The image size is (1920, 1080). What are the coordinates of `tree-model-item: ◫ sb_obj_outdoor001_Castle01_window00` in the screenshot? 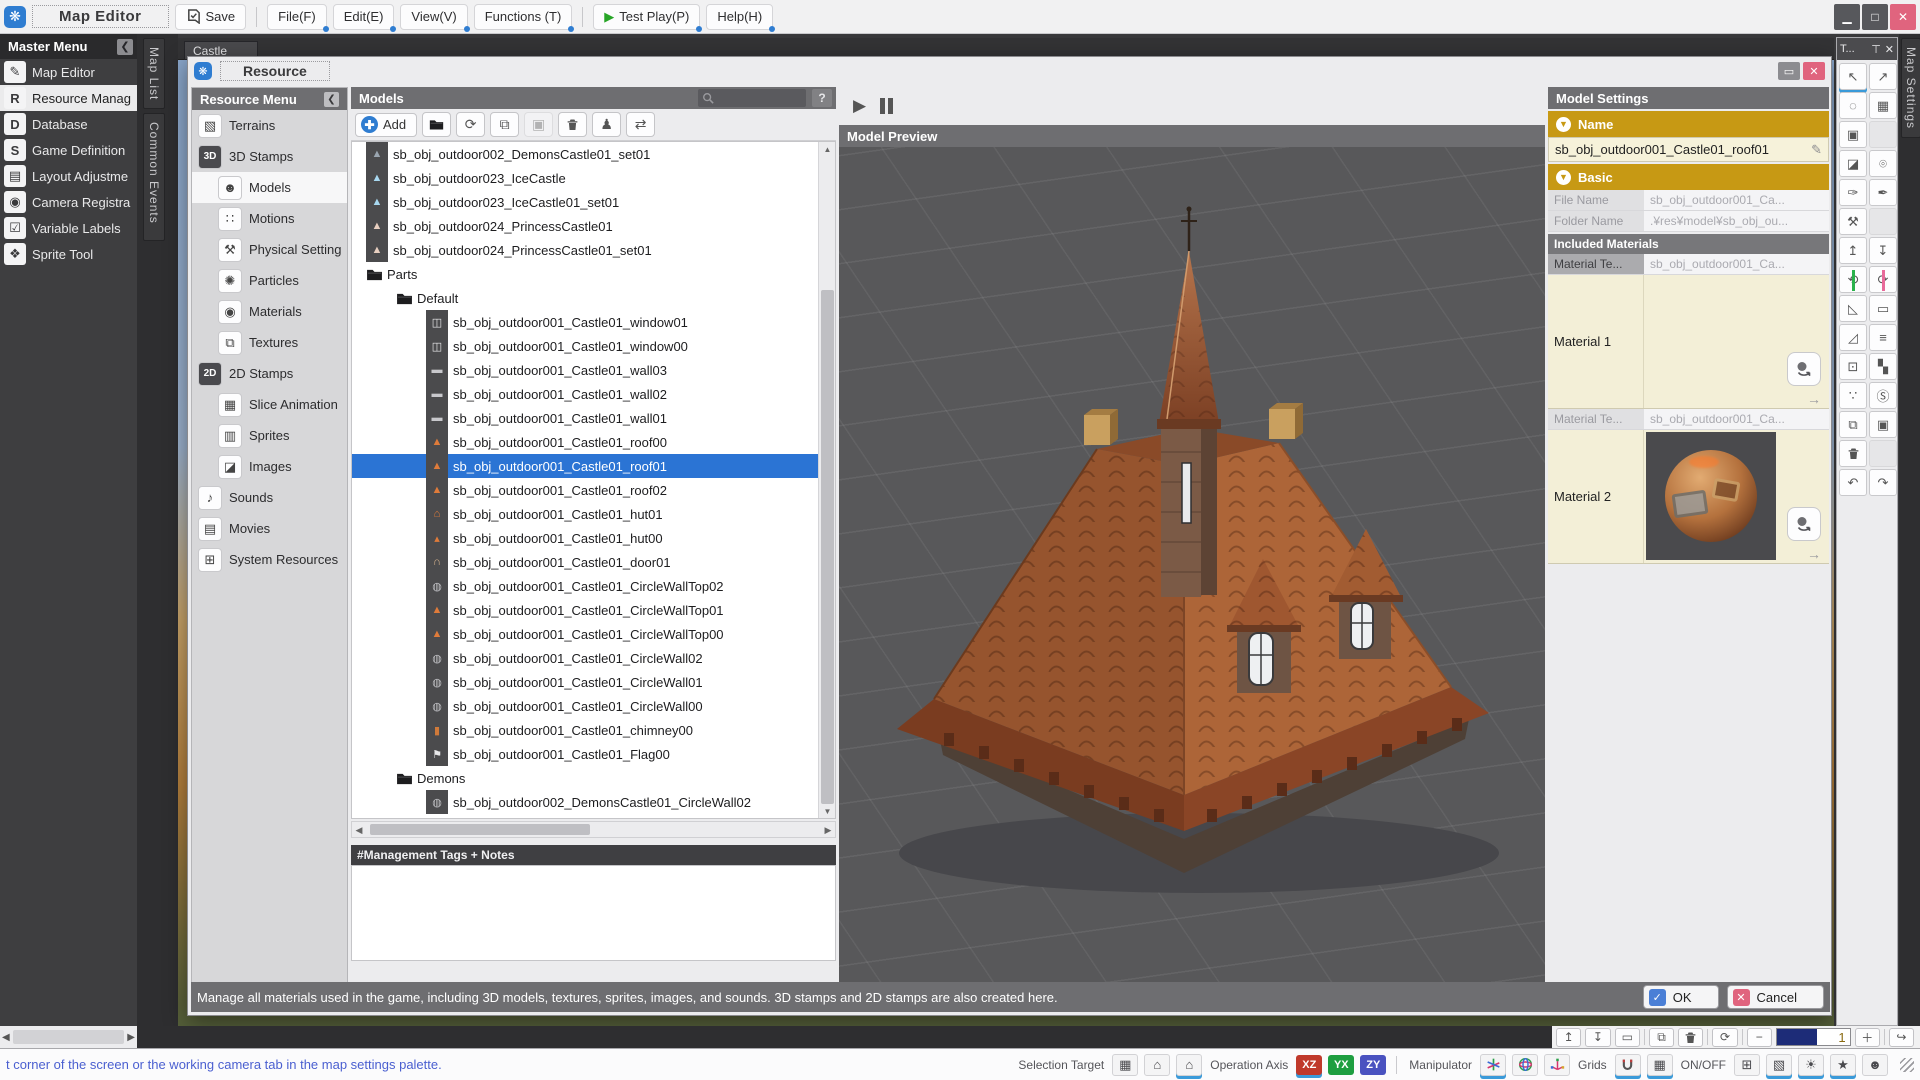 It's located at (585, 346).